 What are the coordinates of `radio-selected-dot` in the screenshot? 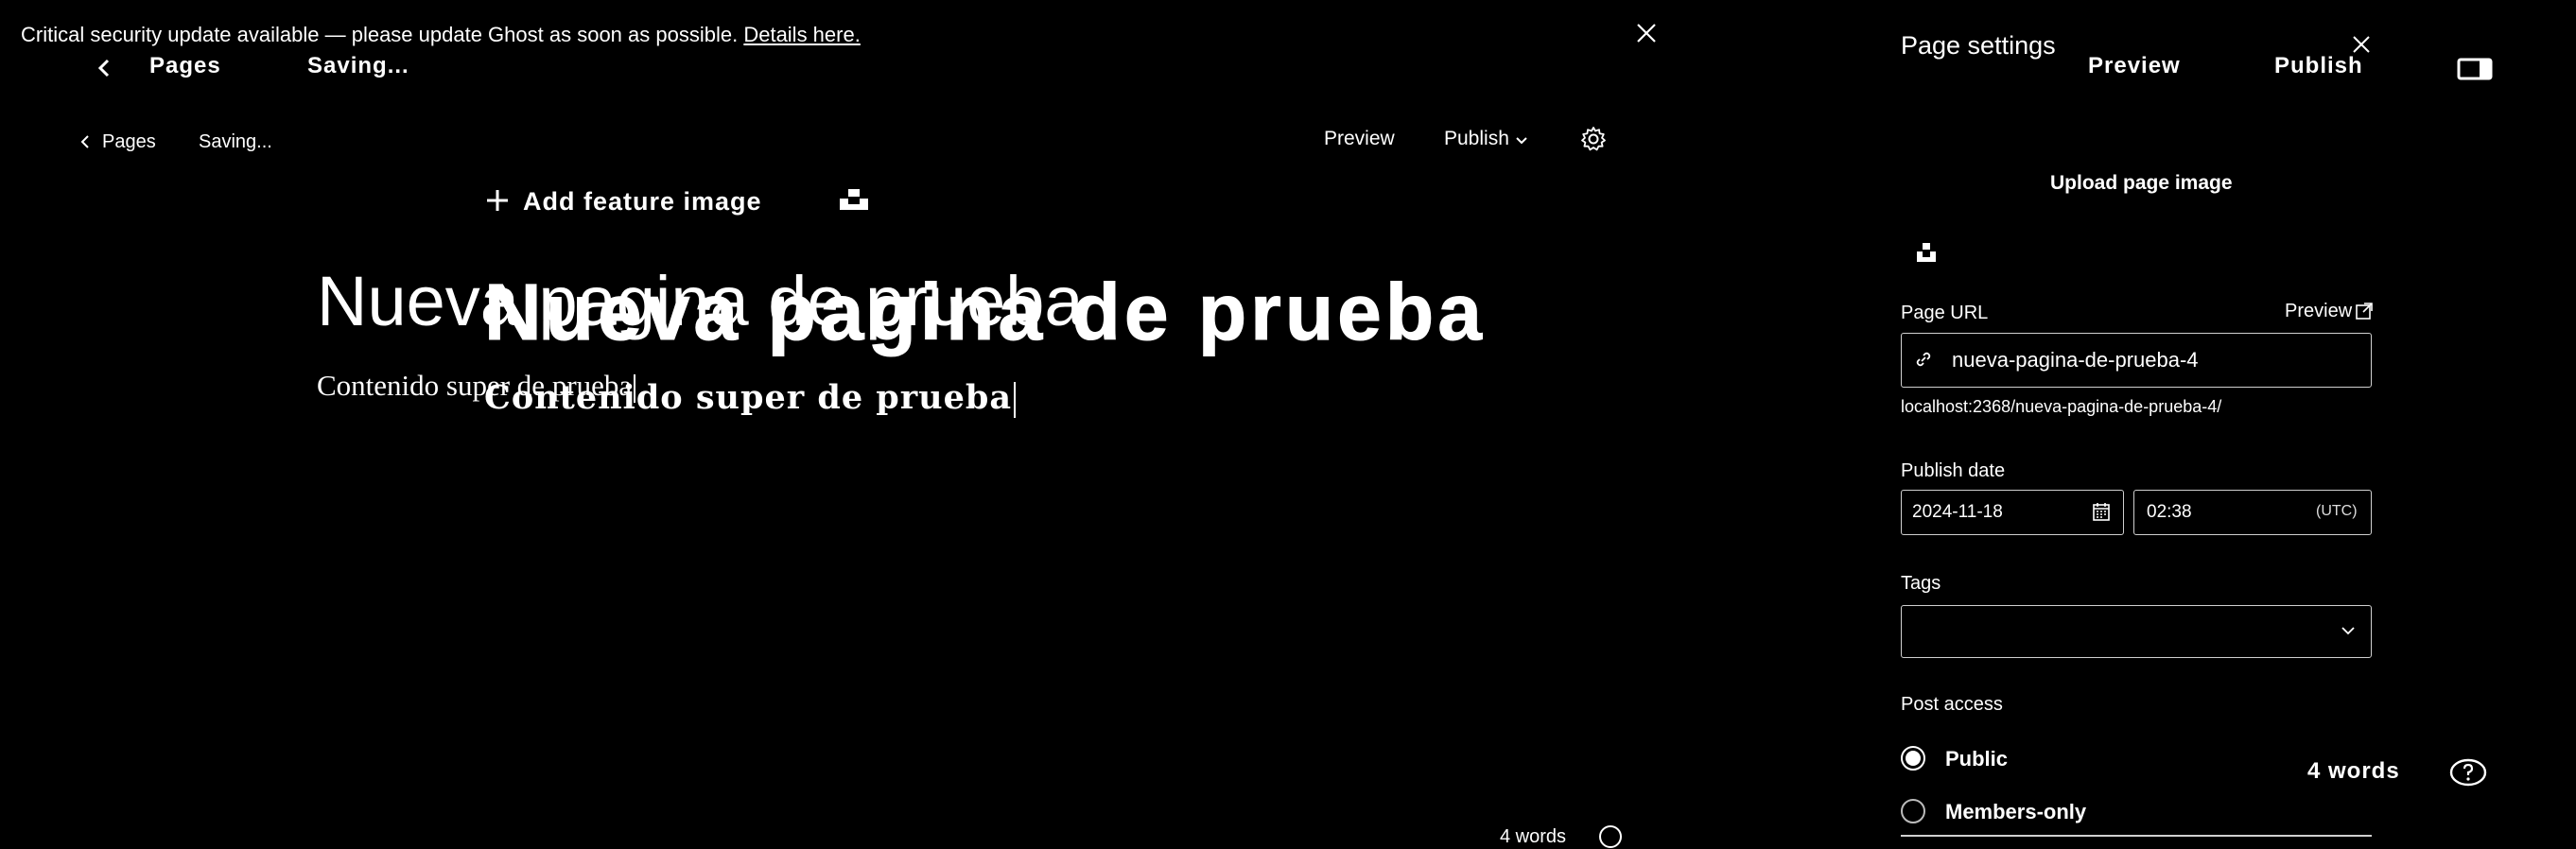 It's located at (1913, 758).